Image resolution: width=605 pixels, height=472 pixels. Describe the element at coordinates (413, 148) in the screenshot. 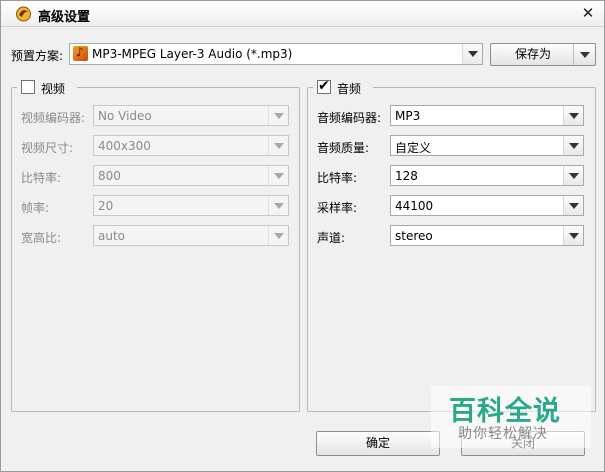

I see `audio-quality-value: 自定义` at that location.